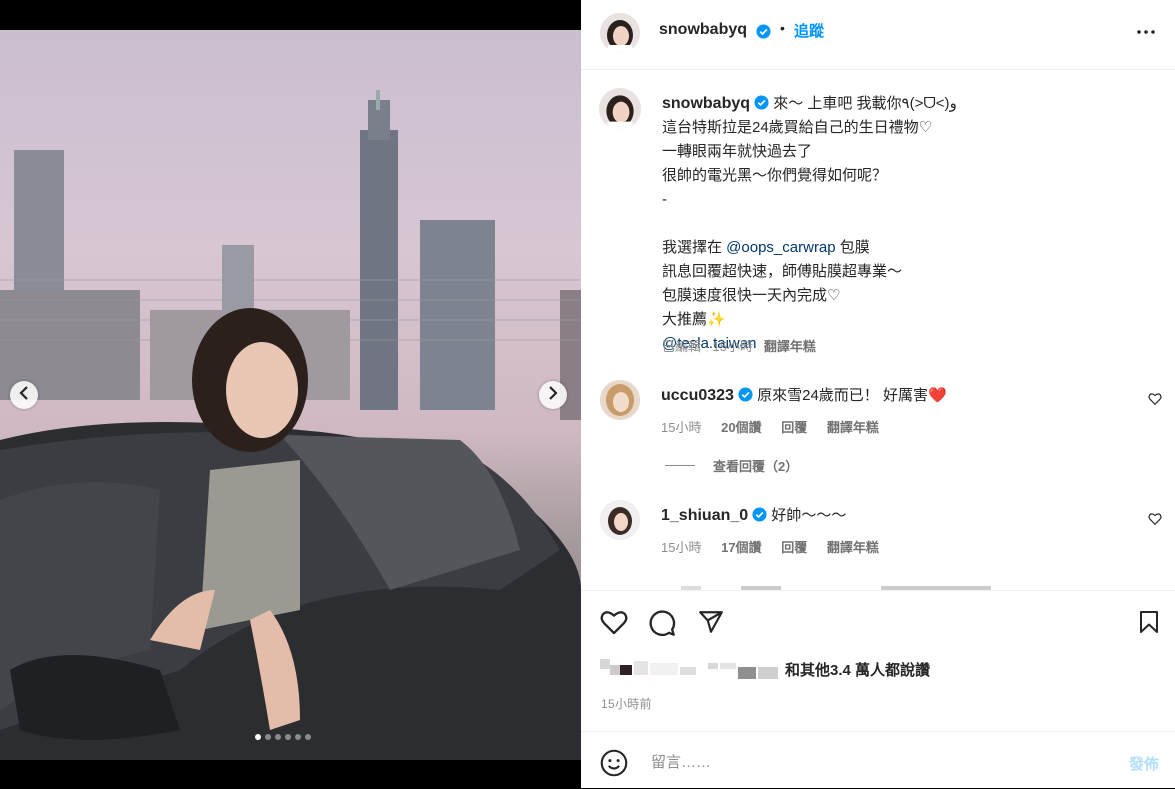 This screenshot has width=1175, height=789. I want to click on caption-avatar, so click(620, 109).